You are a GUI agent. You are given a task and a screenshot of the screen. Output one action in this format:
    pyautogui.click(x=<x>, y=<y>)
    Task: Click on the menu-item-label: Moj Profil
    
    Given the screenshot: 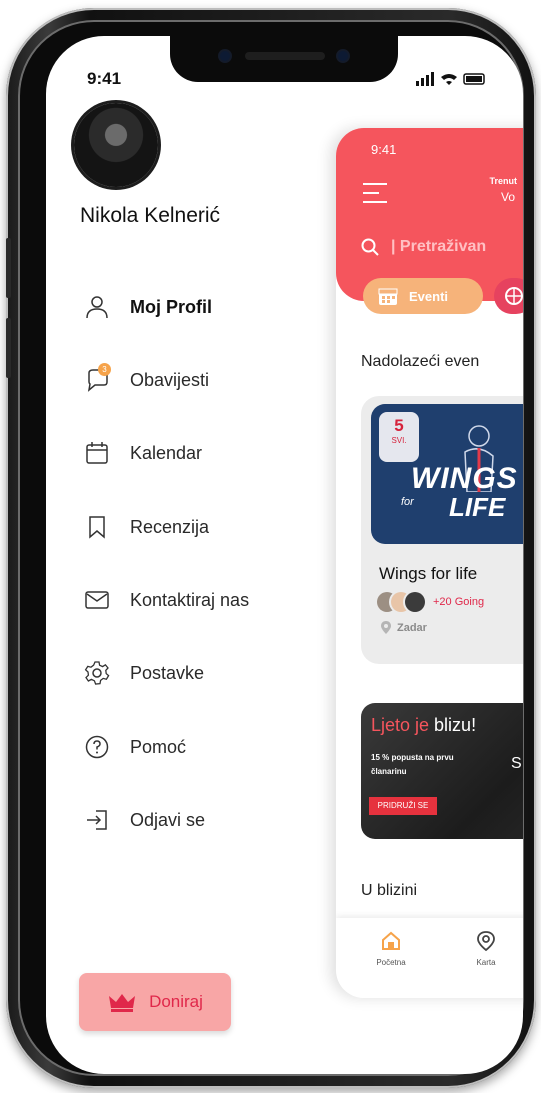 What is the action you would take?
    pyautogui.click(x=171, y=306)
    